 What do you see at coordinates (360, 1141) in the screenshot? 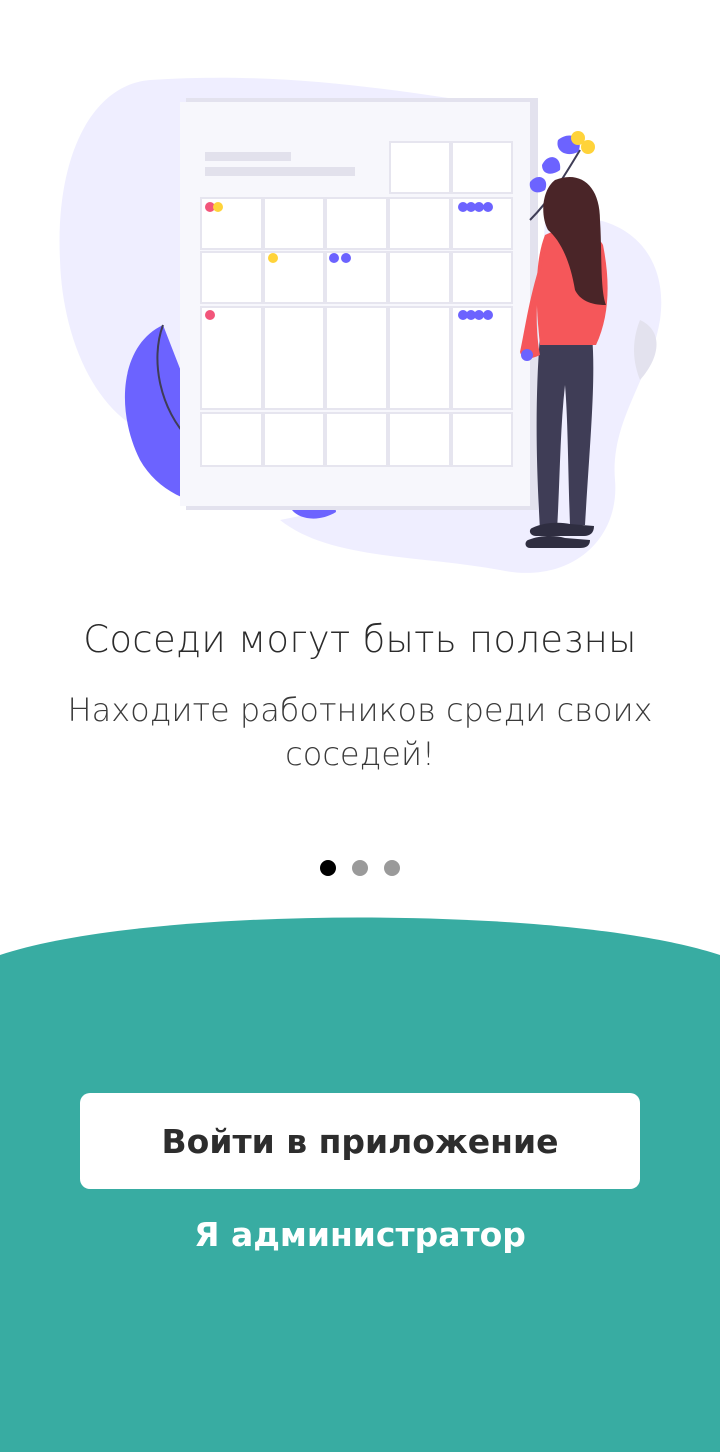
I see `login-button: Войти в приложение` at bounding box center [360, 1141].